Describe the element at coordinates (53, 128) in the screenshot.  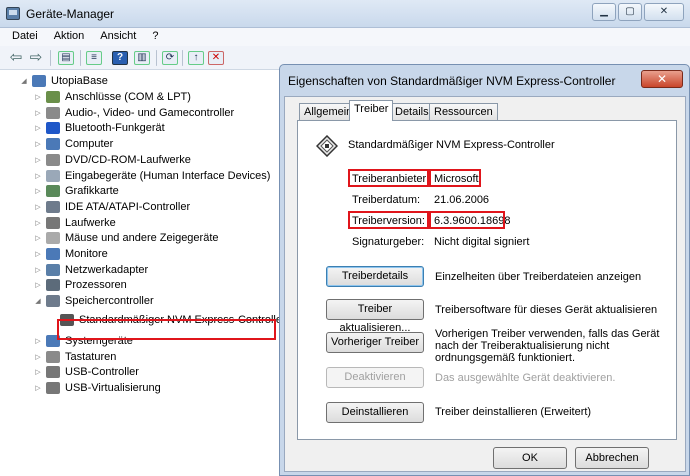
I see `bluetooth-icon` at that location.